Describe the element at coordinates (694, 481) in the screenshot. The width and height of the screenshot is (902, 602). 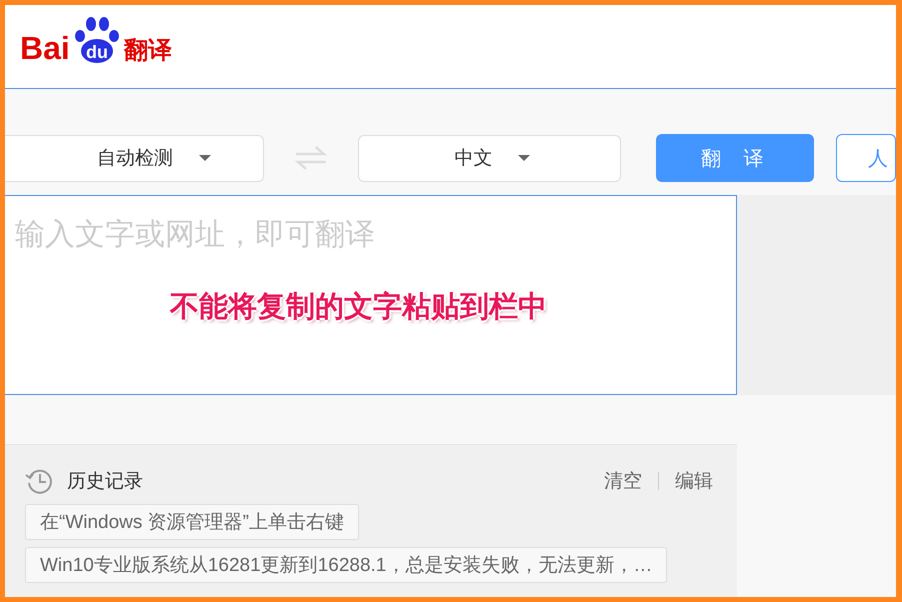
I see `history-action-link: 编辑` at that location.